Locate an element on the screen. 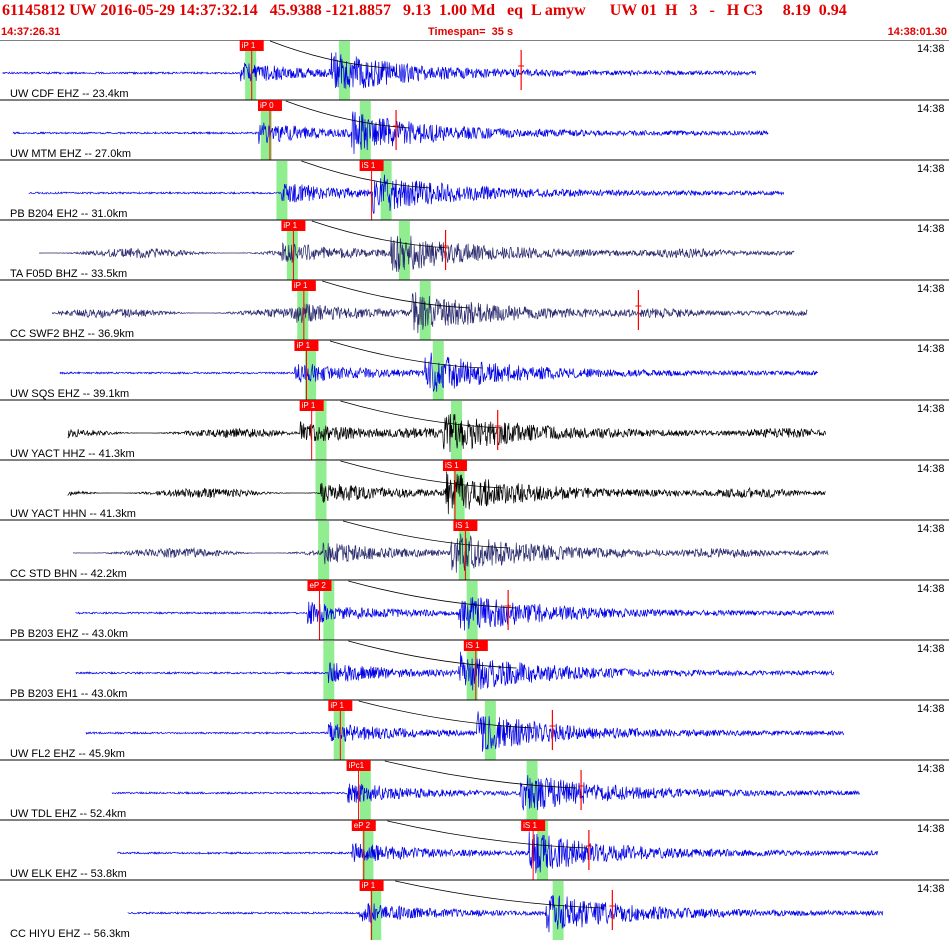  station-label: UW FL2 EHZ -- 45.9km is located at coordinates (67, 754).